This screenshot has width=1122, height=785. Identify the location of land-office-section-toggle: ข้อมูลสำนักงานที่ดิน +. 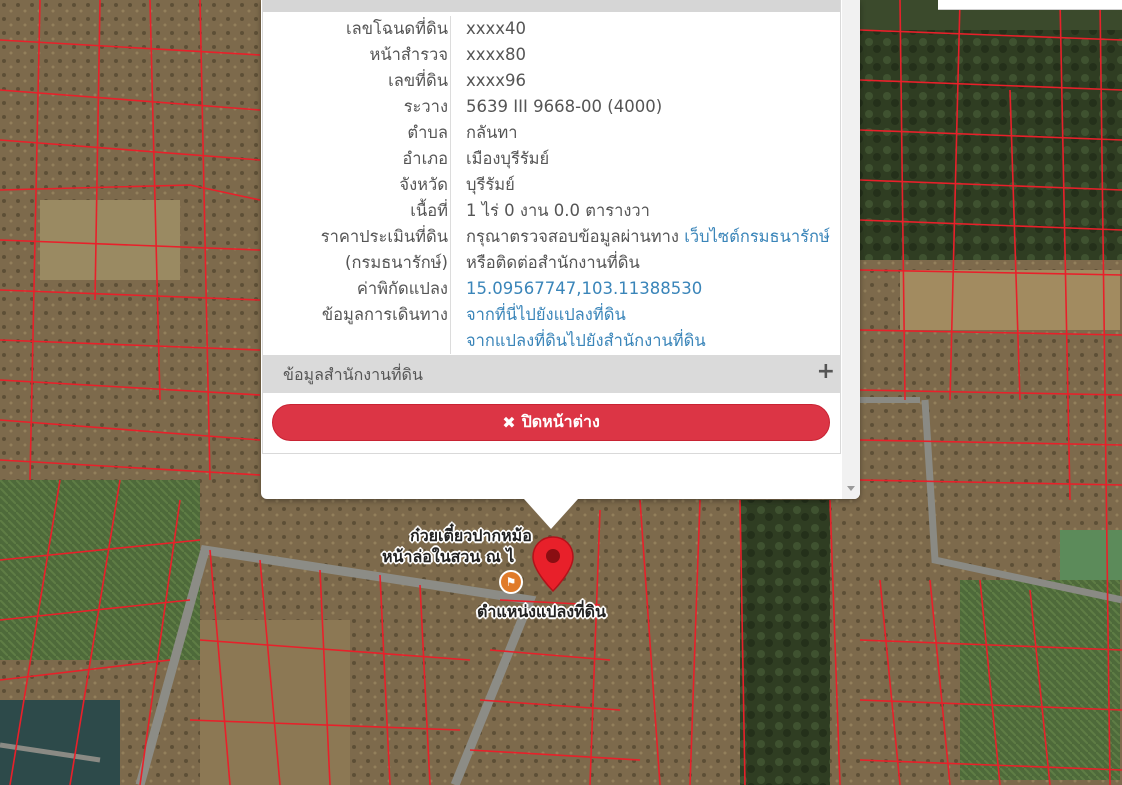
(551, 374).